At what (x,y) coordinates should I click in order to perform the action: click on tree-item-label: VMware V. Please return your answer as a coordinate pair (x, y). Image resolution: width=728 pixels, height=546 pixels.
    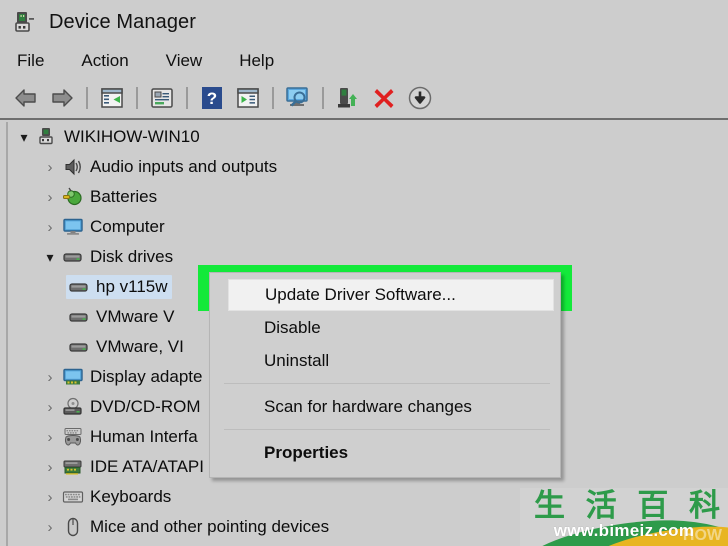
    Looking at the image, I should click on (135, 316).